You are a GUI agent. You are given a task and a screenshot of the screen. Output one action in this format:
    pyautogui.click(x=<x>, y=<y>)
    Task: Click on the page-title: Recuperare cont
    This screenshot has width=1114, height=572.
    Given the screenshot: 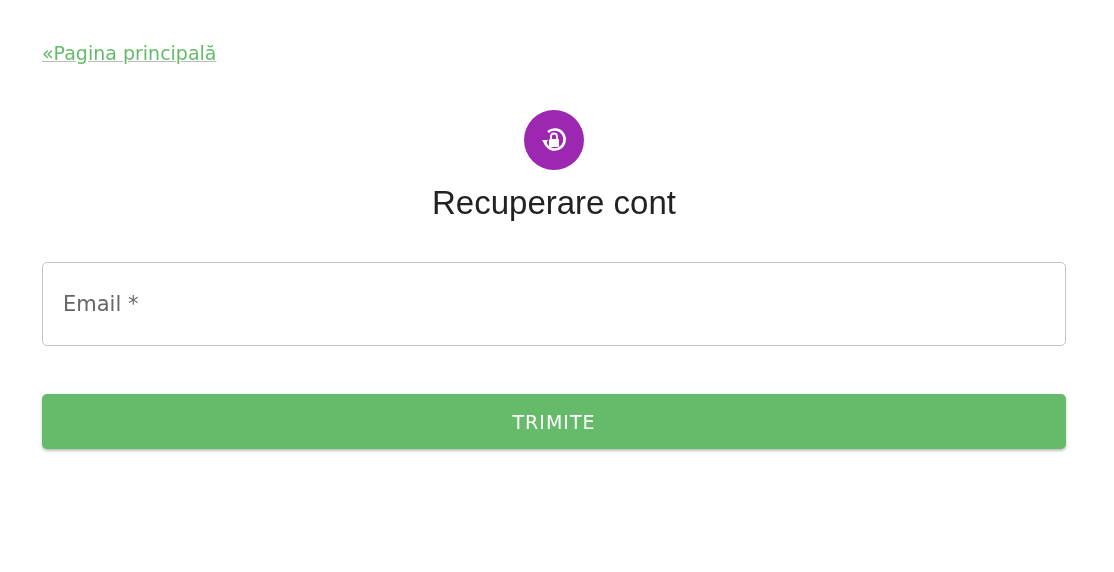 What is the action you would take?
    pyautogui.click(x=554, y=203)
    